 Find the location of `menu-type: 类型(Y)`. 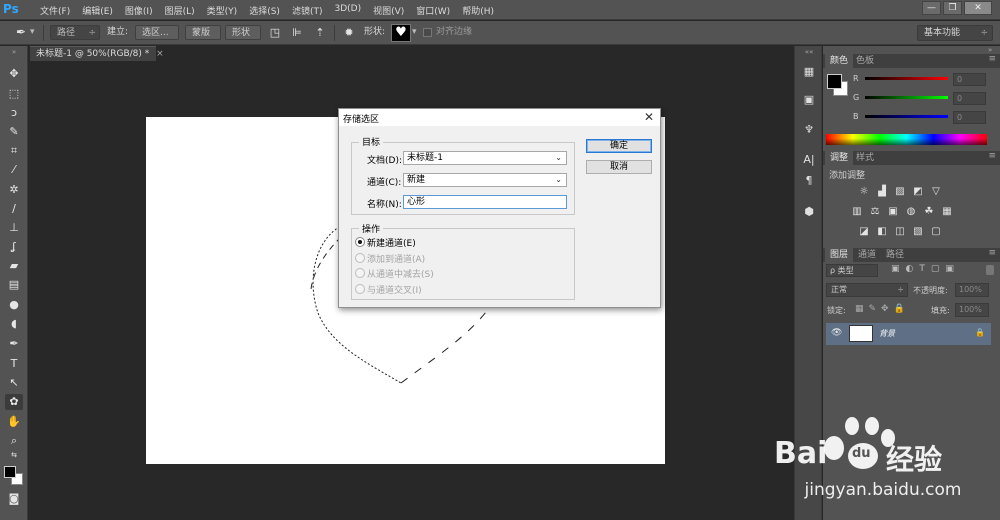

menu-type: 类型(Y) is located at coordinates (222, 10).